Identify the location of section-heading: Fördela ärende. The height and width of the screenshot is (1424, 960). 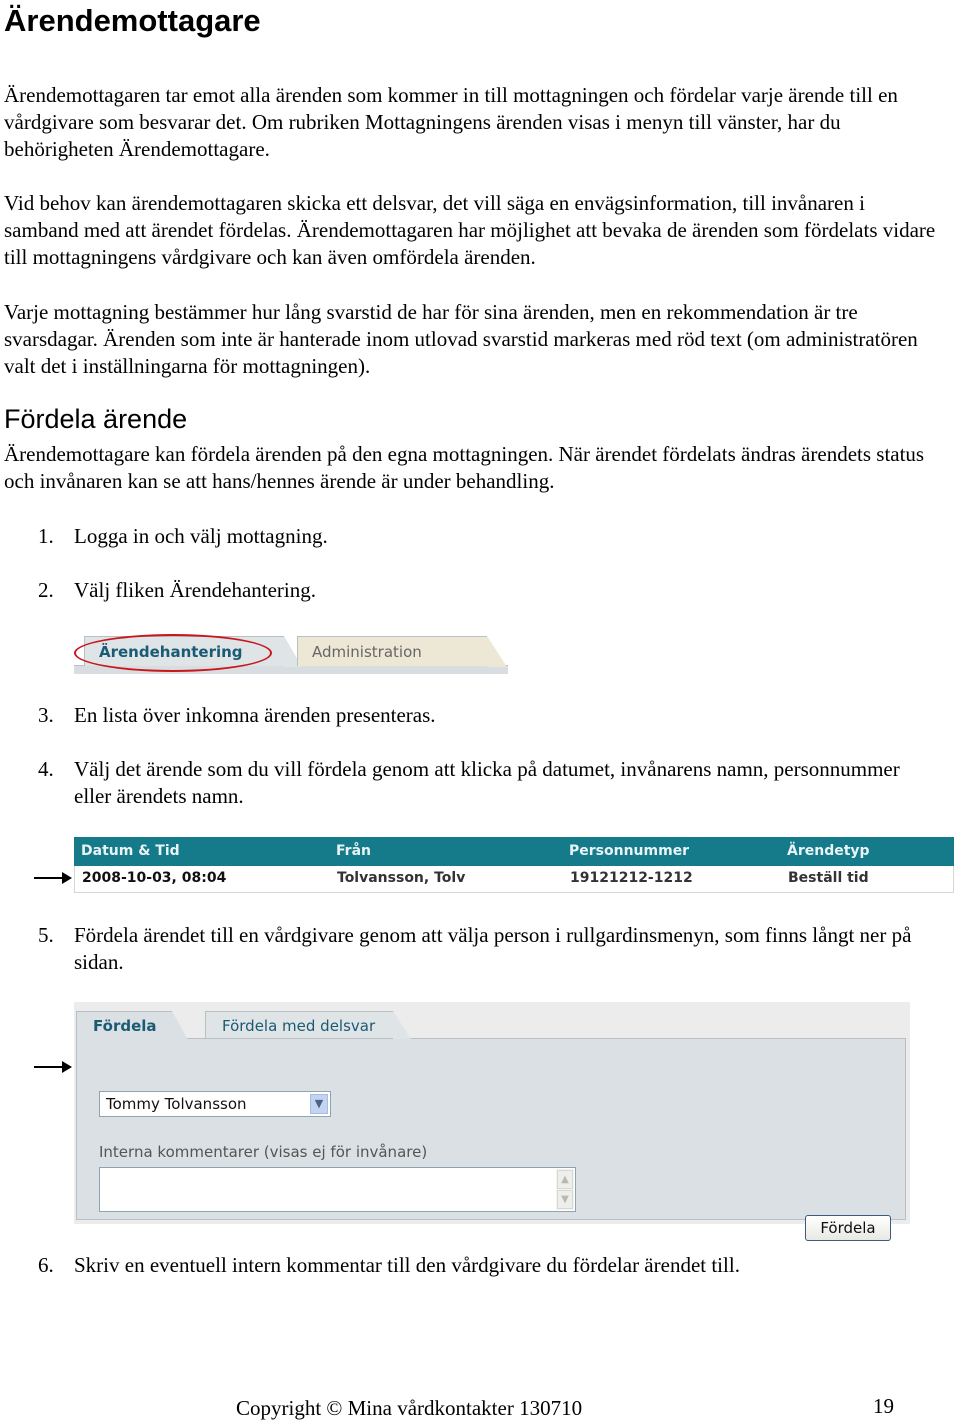
(96, 419).